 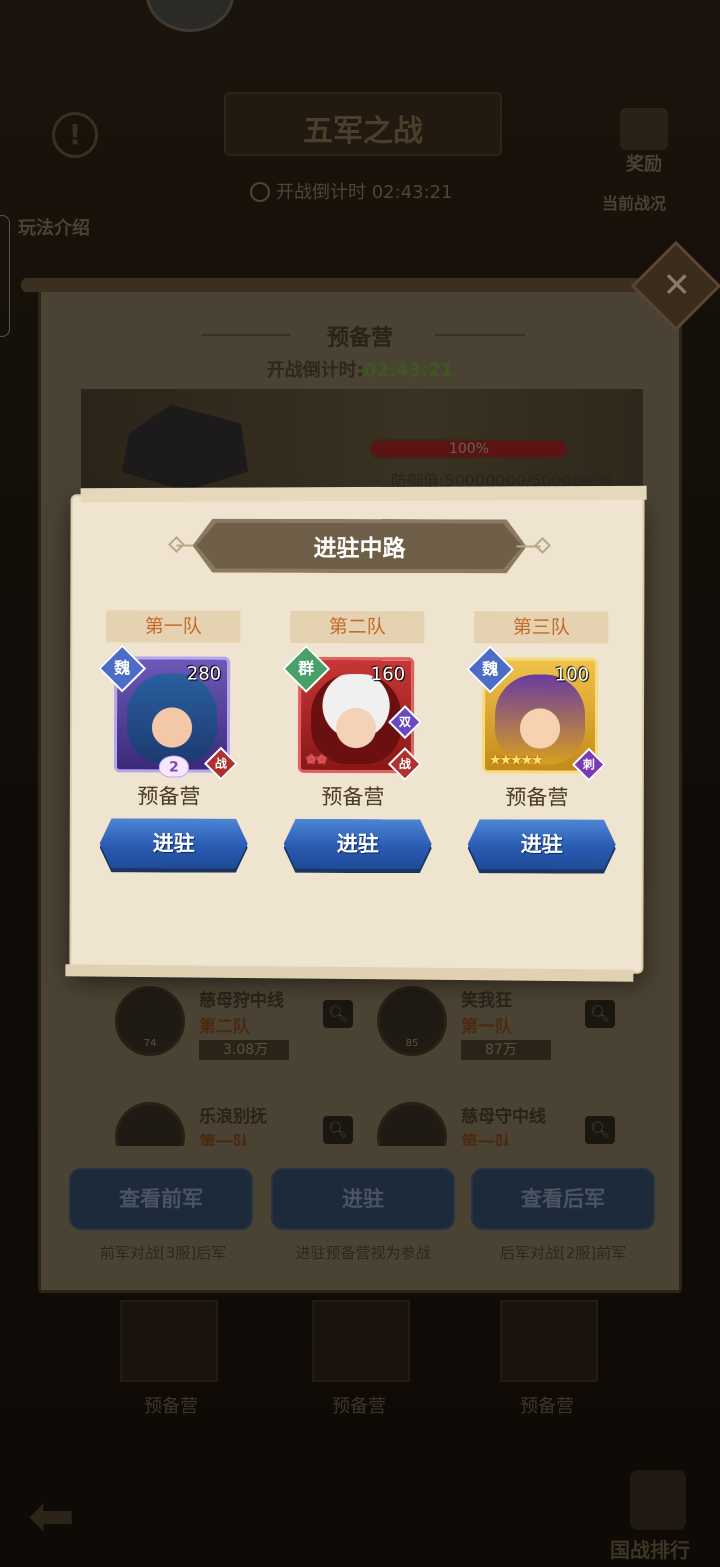 What do you see at coordinates (190, 16) in the screenshot?
I see `mascot-avatar` at bounding box center [190, 16].